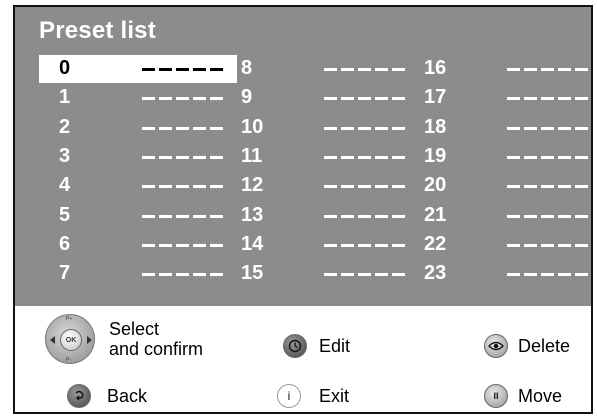 The height and width of the screenshot is (417, 597). What do you see at coordinates (247, 68) in the screenshot?
I see `preset-number: 8` at bounding box center [247, 68].